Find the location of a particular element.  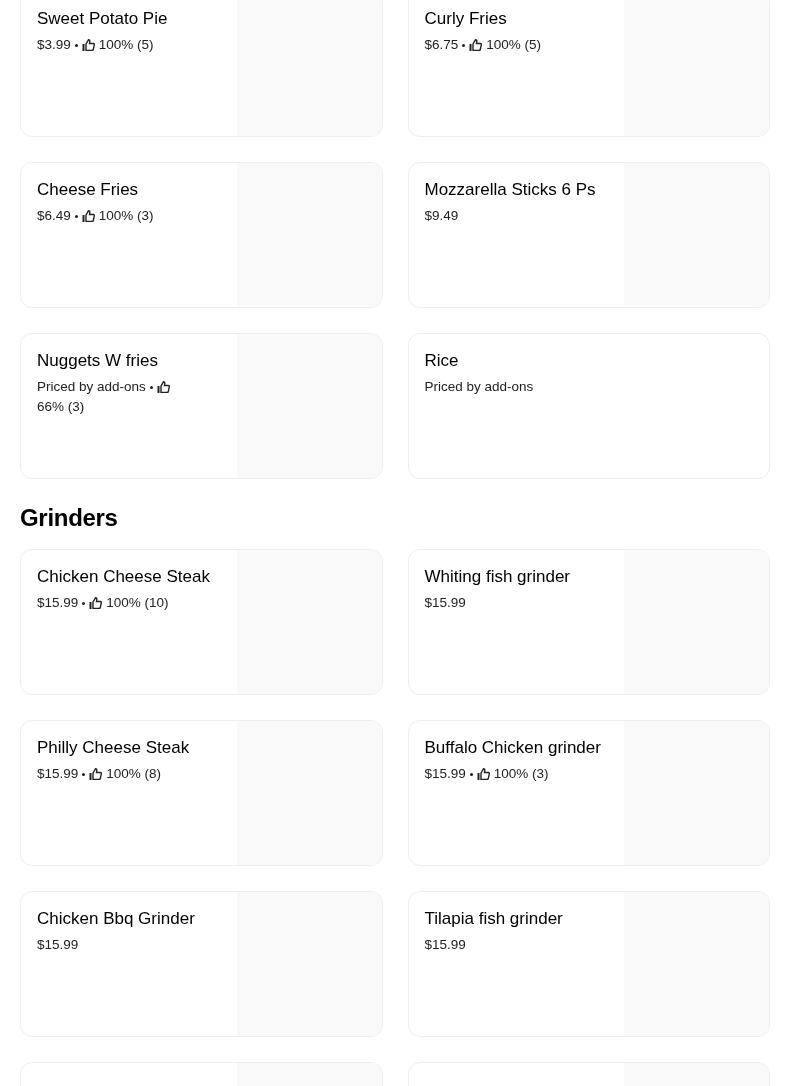

menu-item-card: Chicken Cheese Steak $15.99 100% (10) is located at coordinates (201, 622).